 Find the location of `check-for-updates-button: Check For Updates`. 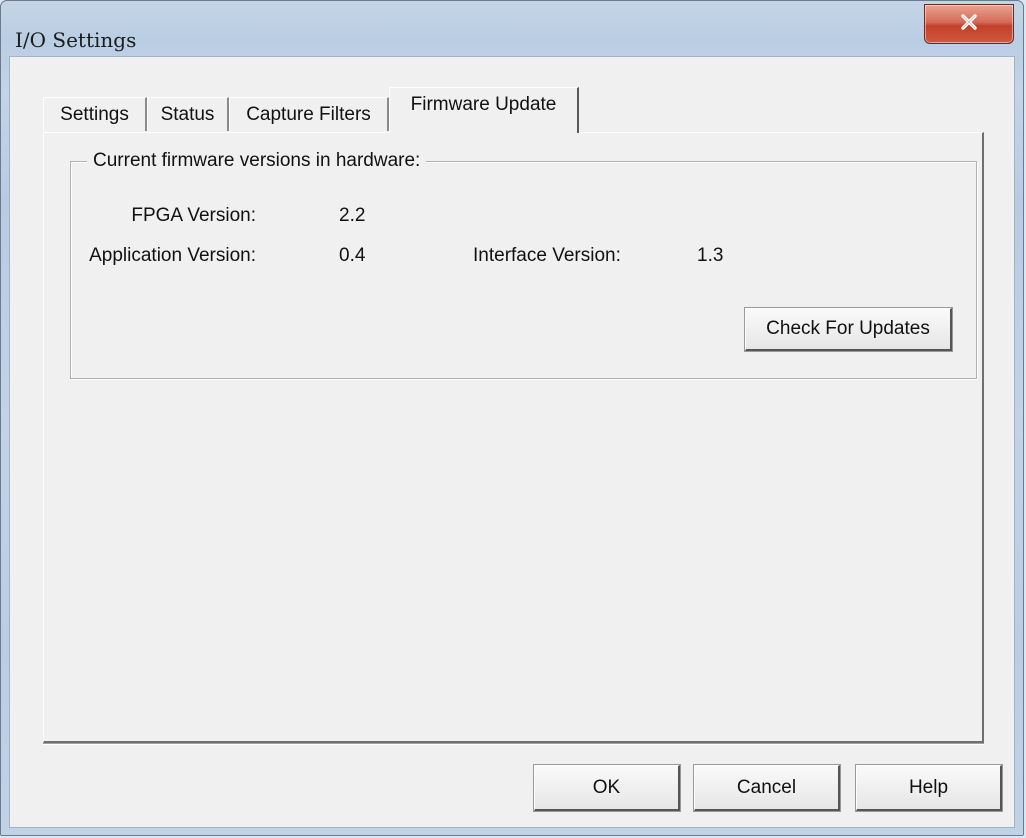

check-for-updates-button: Check For Updates is located at coordinates (848, 329).